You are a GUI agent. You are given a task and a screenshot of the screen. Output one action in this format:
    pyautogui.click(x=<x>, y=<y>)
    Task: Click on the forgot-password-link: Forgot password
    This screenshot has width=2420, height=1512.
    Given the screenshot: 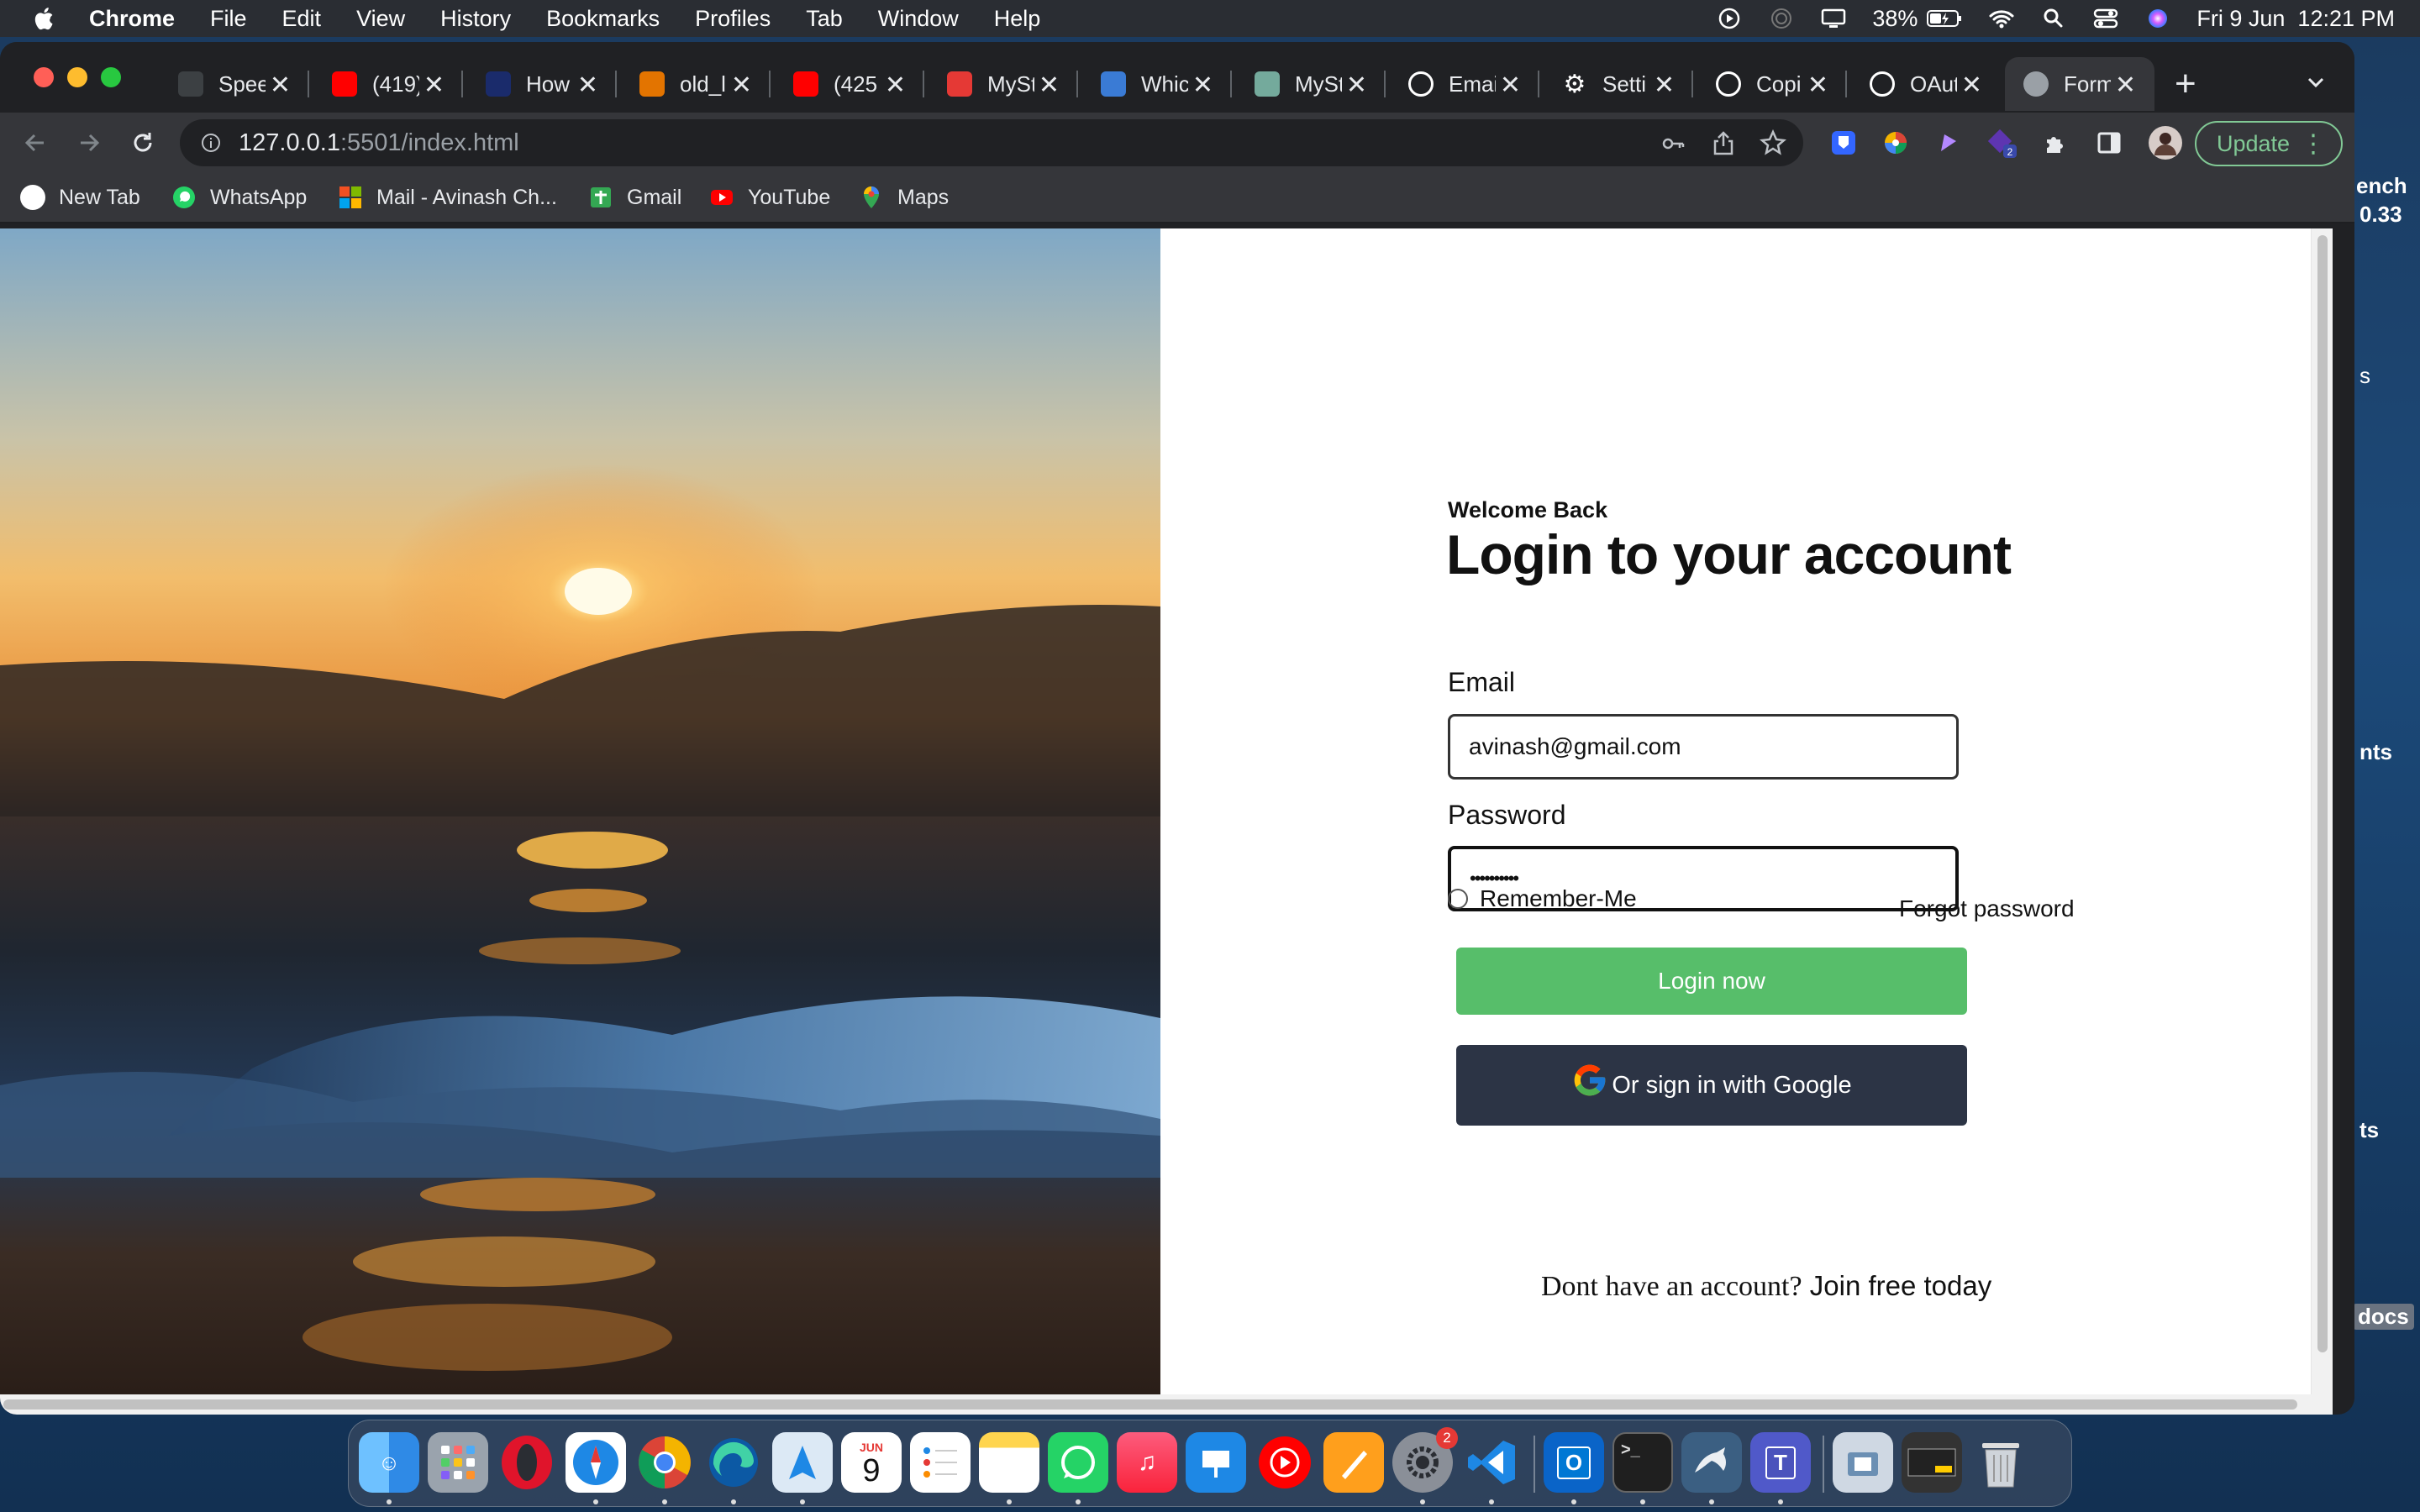 What is the action you would take?
    pyautogui.click(x=1987, y=908)
    